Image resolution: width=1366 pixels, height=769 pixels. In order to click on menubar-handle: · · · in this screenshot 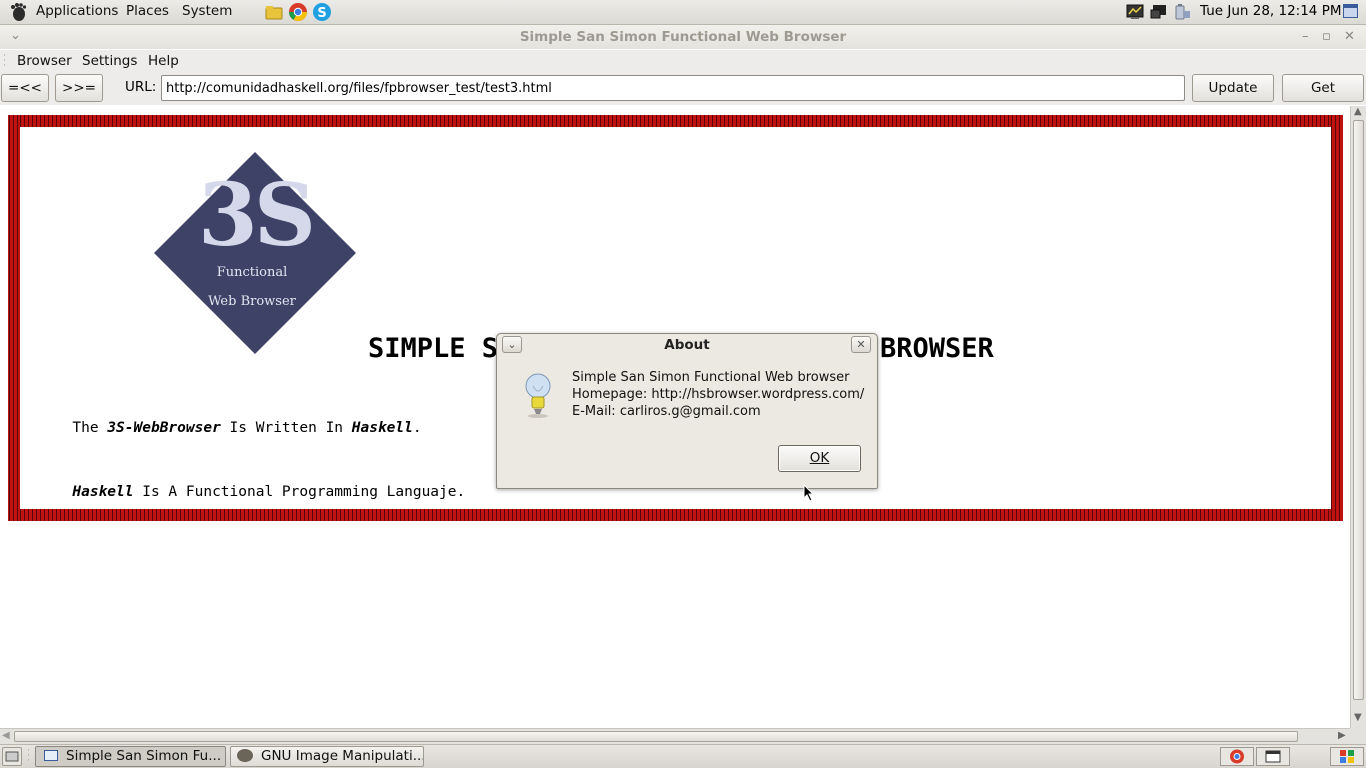, I will do `click(4, 61)`.